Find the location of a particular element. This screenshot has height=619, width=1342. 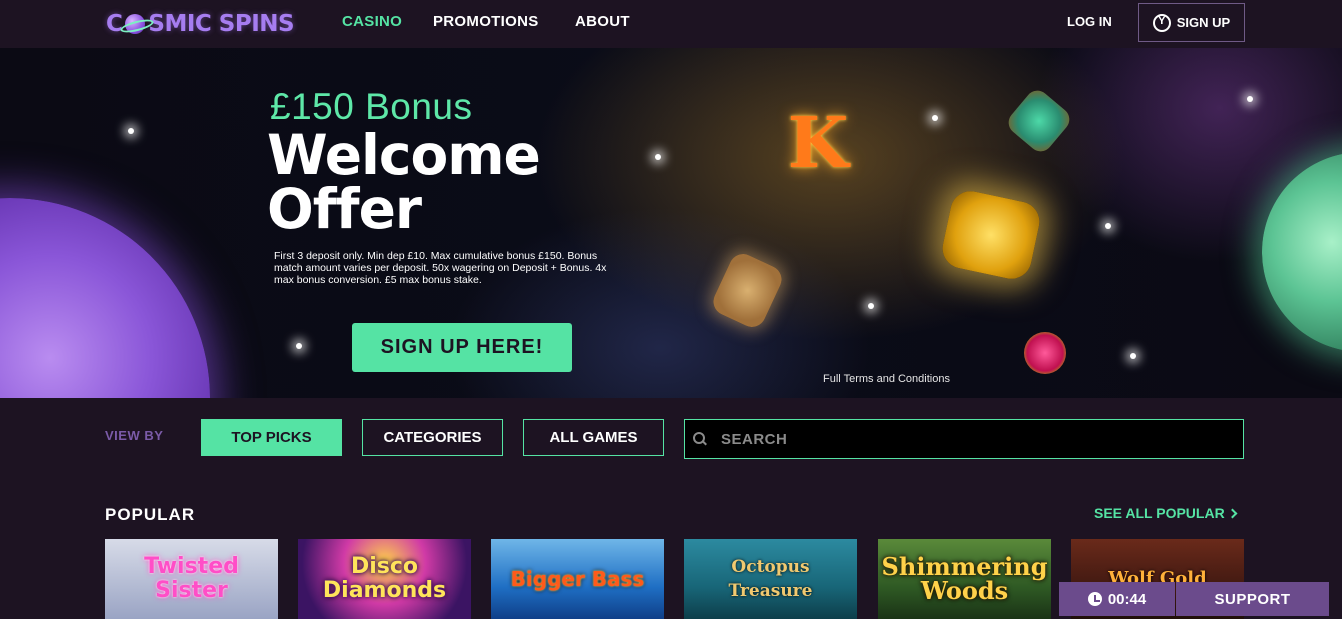

green-idol-icon is located at coordinates (1039, 121).